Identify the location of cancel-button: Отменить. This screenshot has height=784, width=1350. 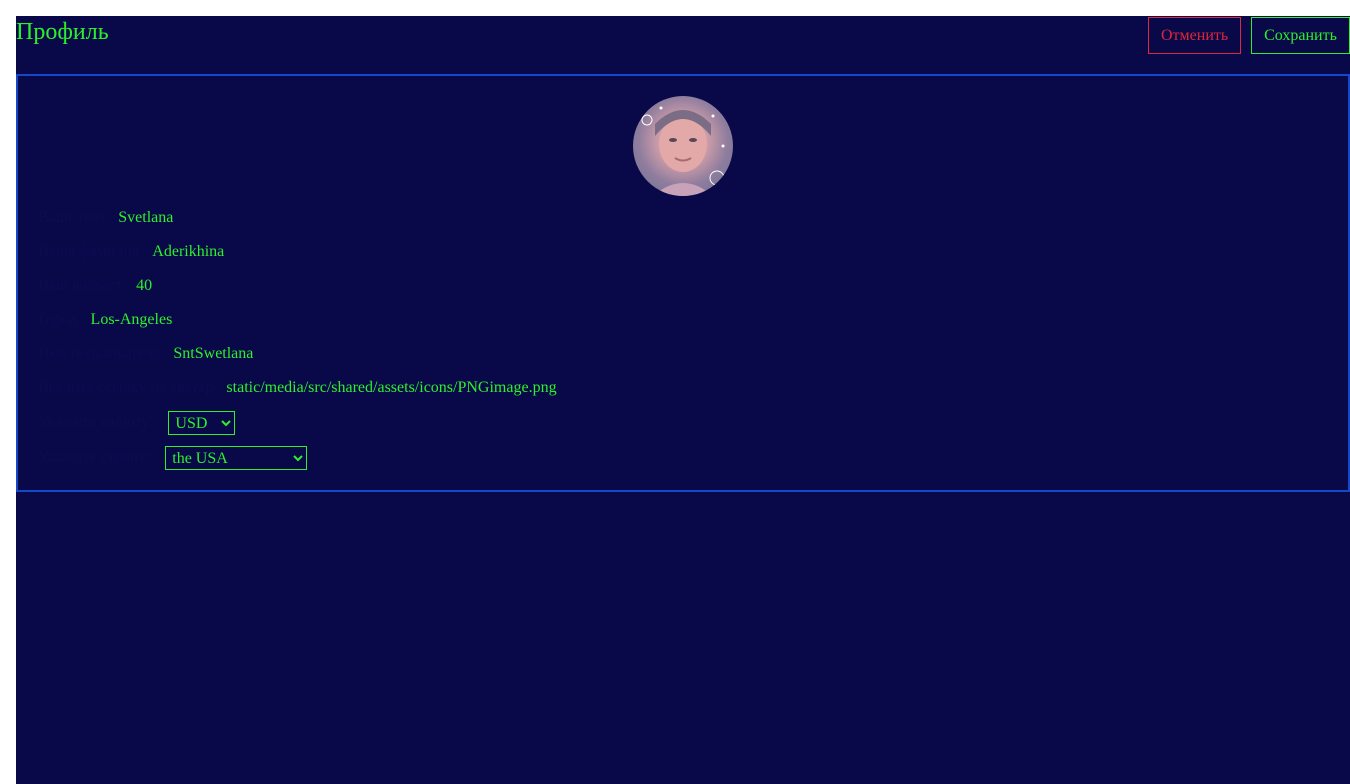
(1194, 35).